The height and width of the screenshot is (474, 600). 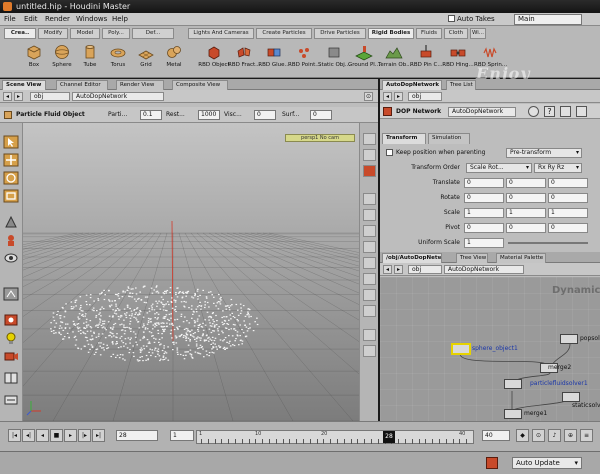 I want to click on menu-render: Render, so click(x=57, y=19).